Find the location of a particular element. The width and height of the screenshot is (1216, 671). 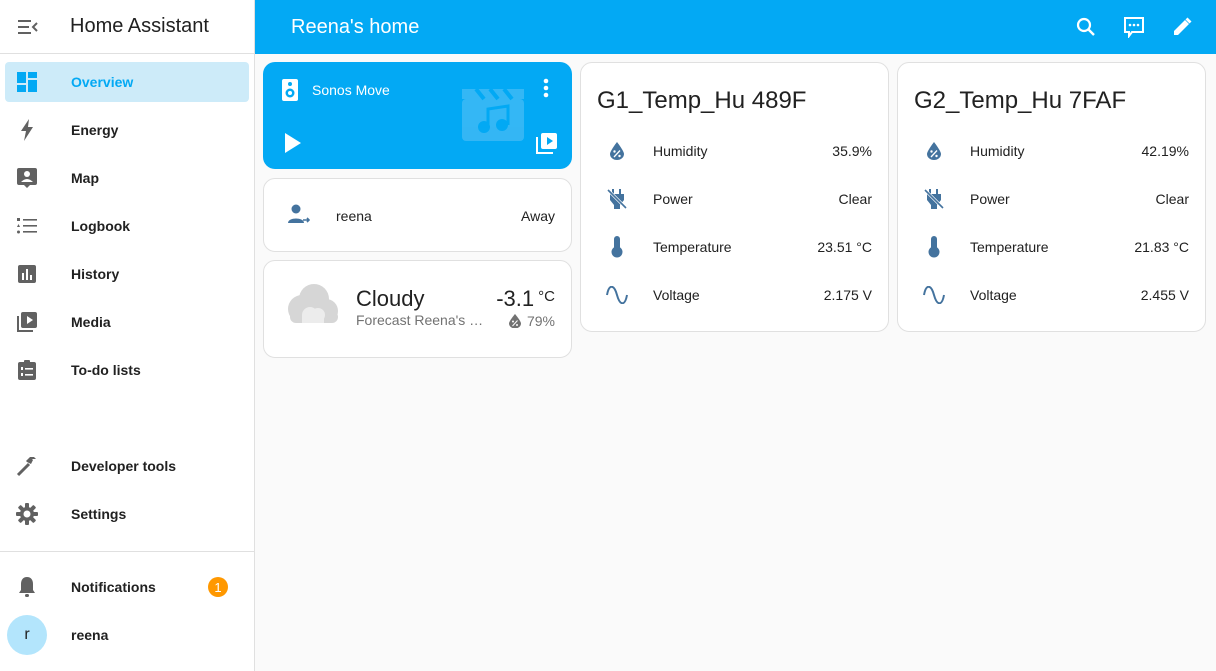

lightning-bolt-icon is located at coordinates (27, 130).